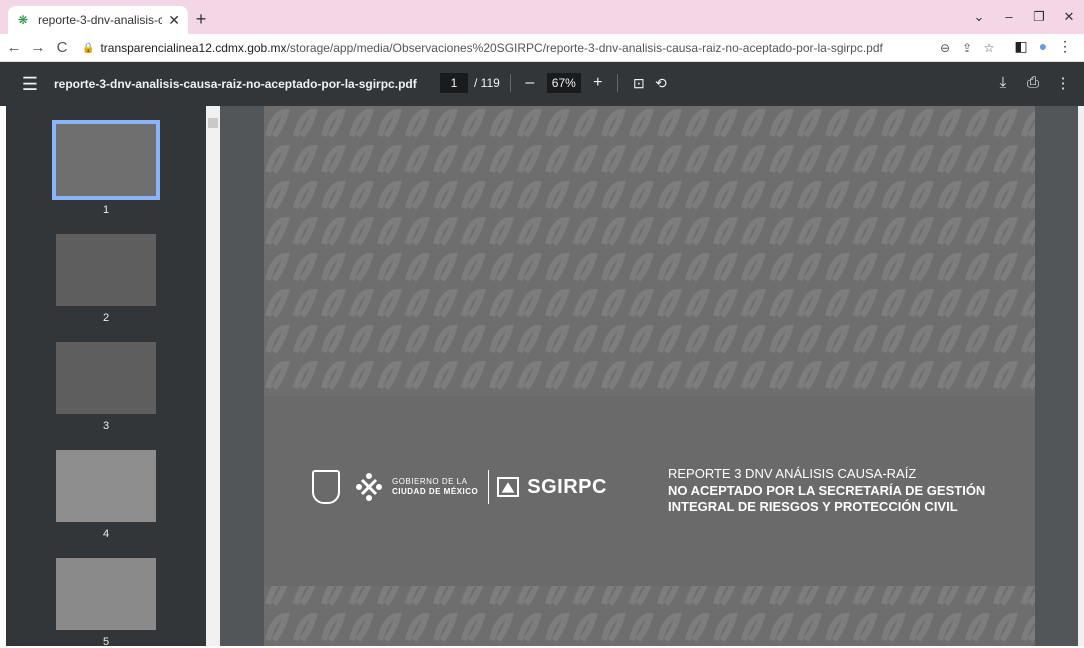 This screenshot has height=648, width=1084. I want to click on gov-line-2: CIUDAD DE MÉXICO, so click(435, 491).